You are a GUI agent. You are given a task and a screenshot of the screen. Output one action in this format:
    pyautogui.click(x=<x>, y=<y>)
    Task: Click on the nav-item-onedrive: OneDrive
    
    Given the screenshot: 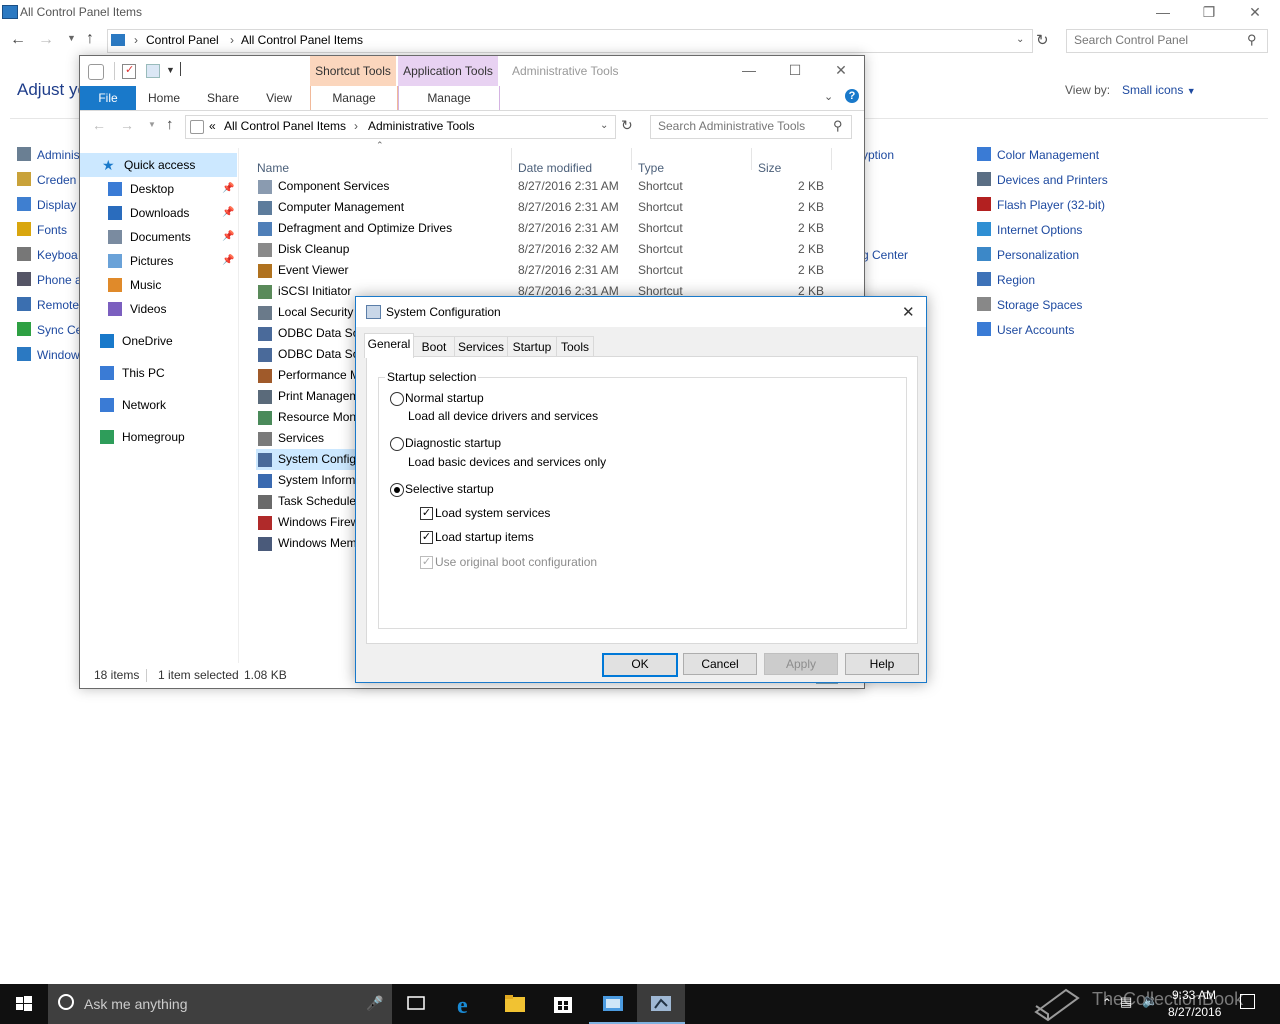 What is the action you would take?
    pyautogui.click(x=158, y=341)
    